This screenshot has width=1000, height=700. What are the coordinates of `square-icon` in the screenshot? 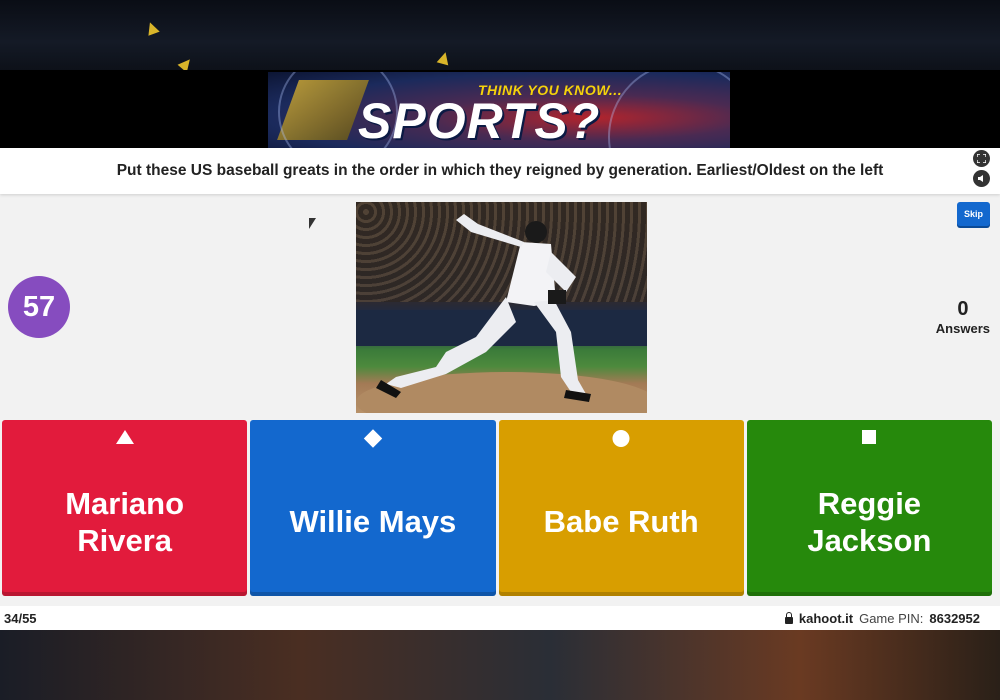 It's located at (869, 437).